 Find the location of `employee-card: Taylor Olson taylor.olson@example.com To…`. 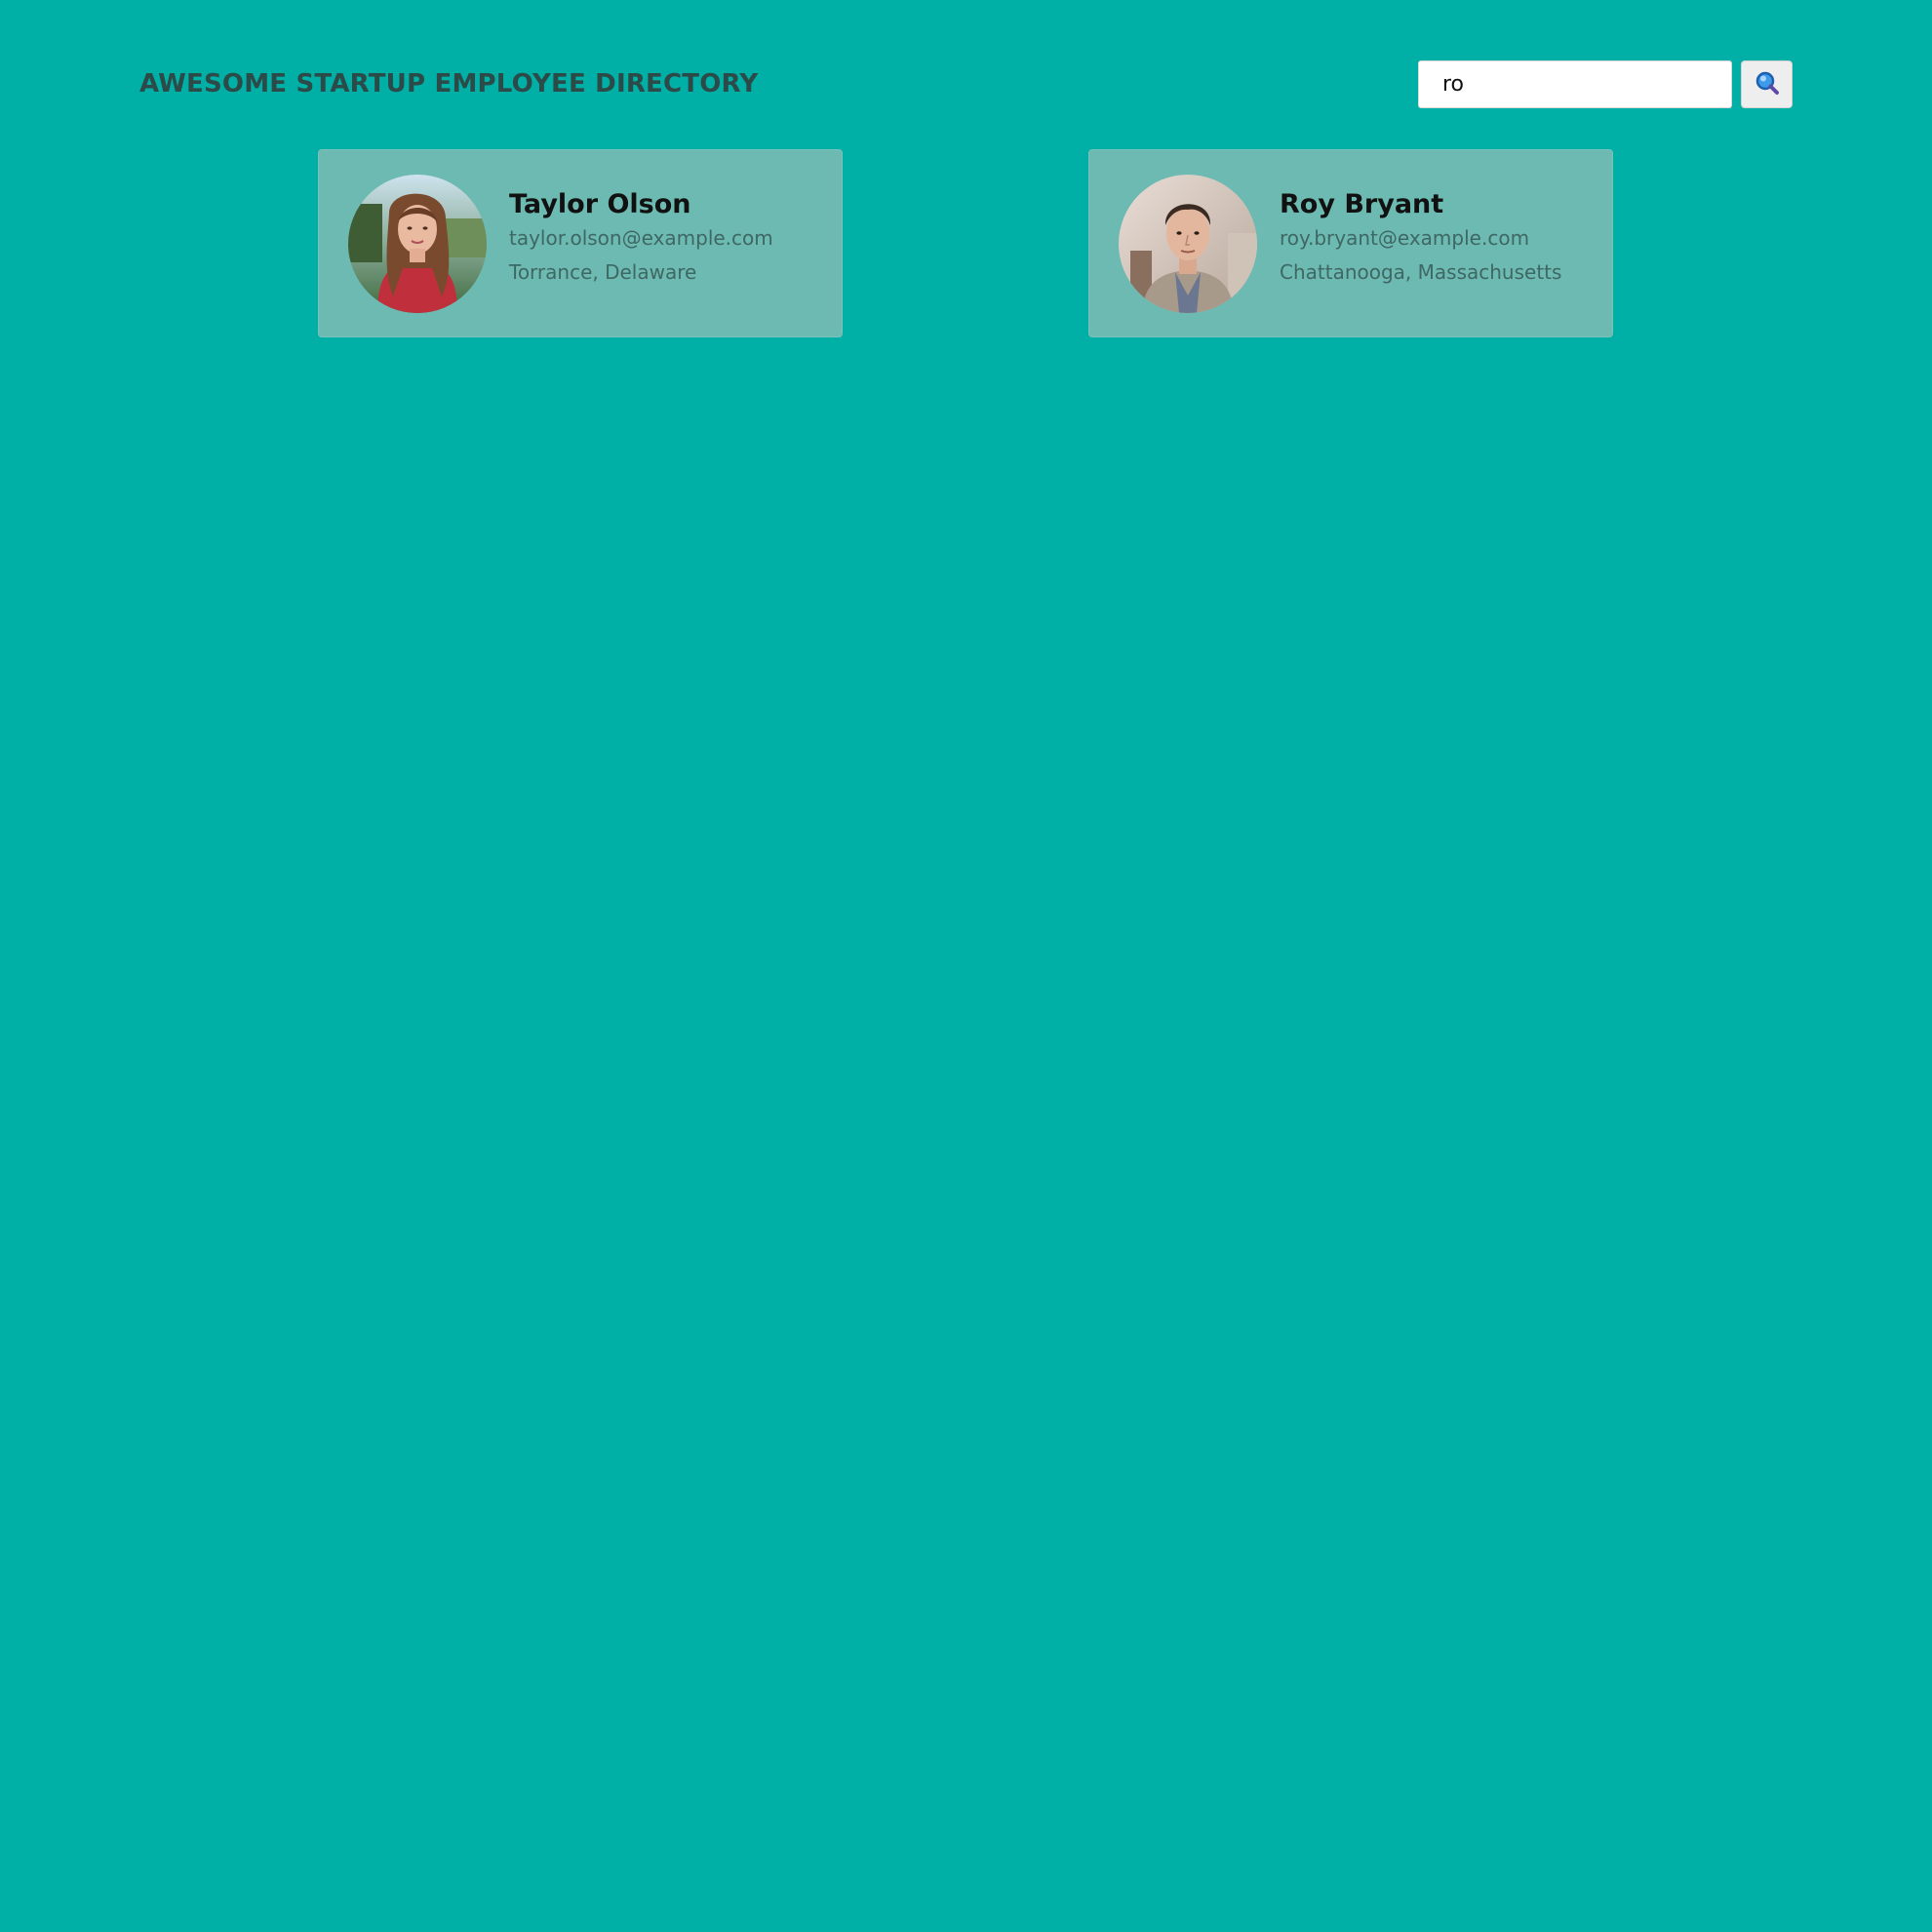

employee-card: Taylor Olson taylor.olson@example.com To… is located at coordinates (580, 243).